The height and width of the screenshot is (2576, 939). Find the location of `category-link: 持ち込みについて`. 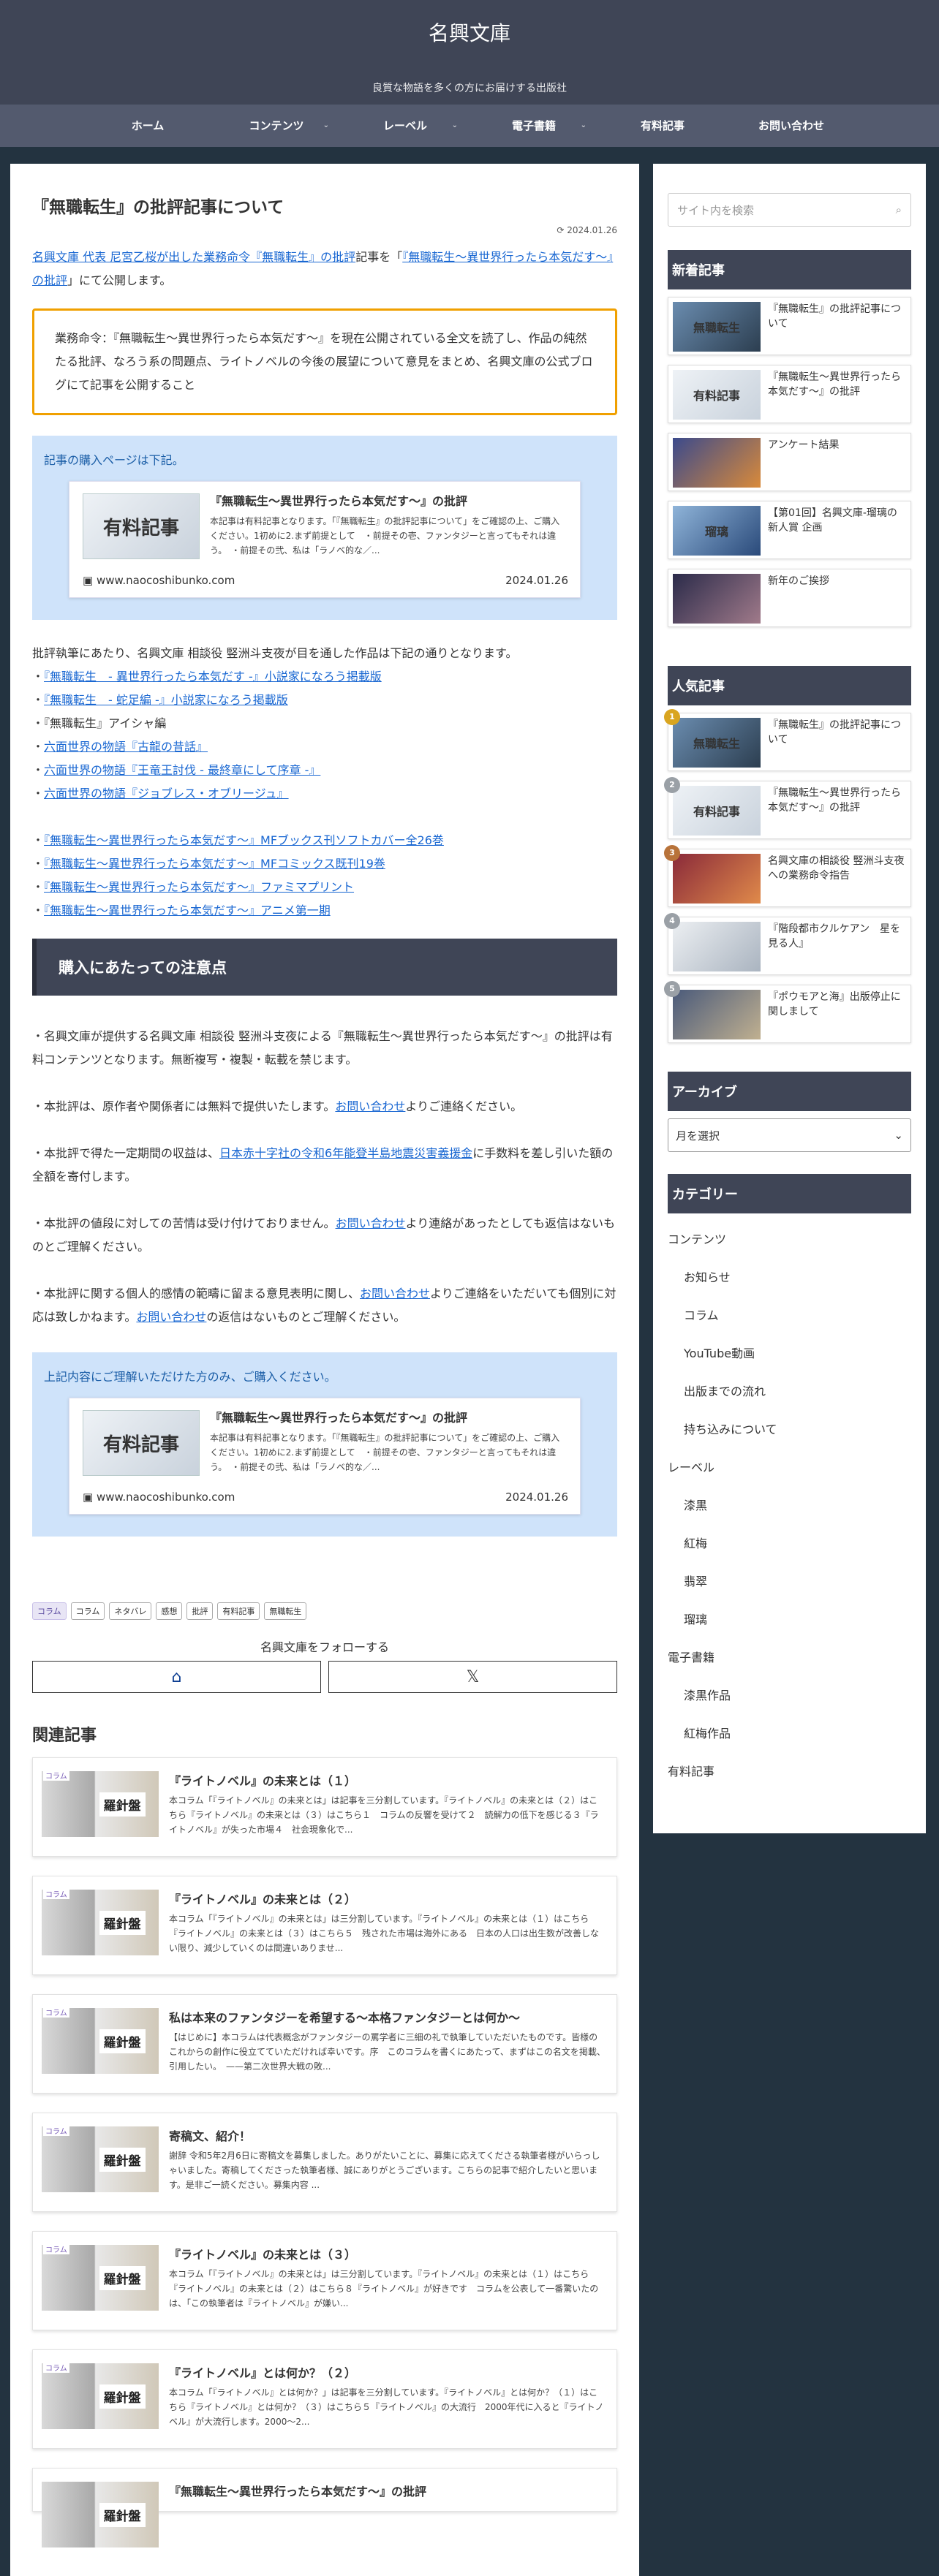

category-link: 持ち込みについて is located at coordinates (789, 1430).